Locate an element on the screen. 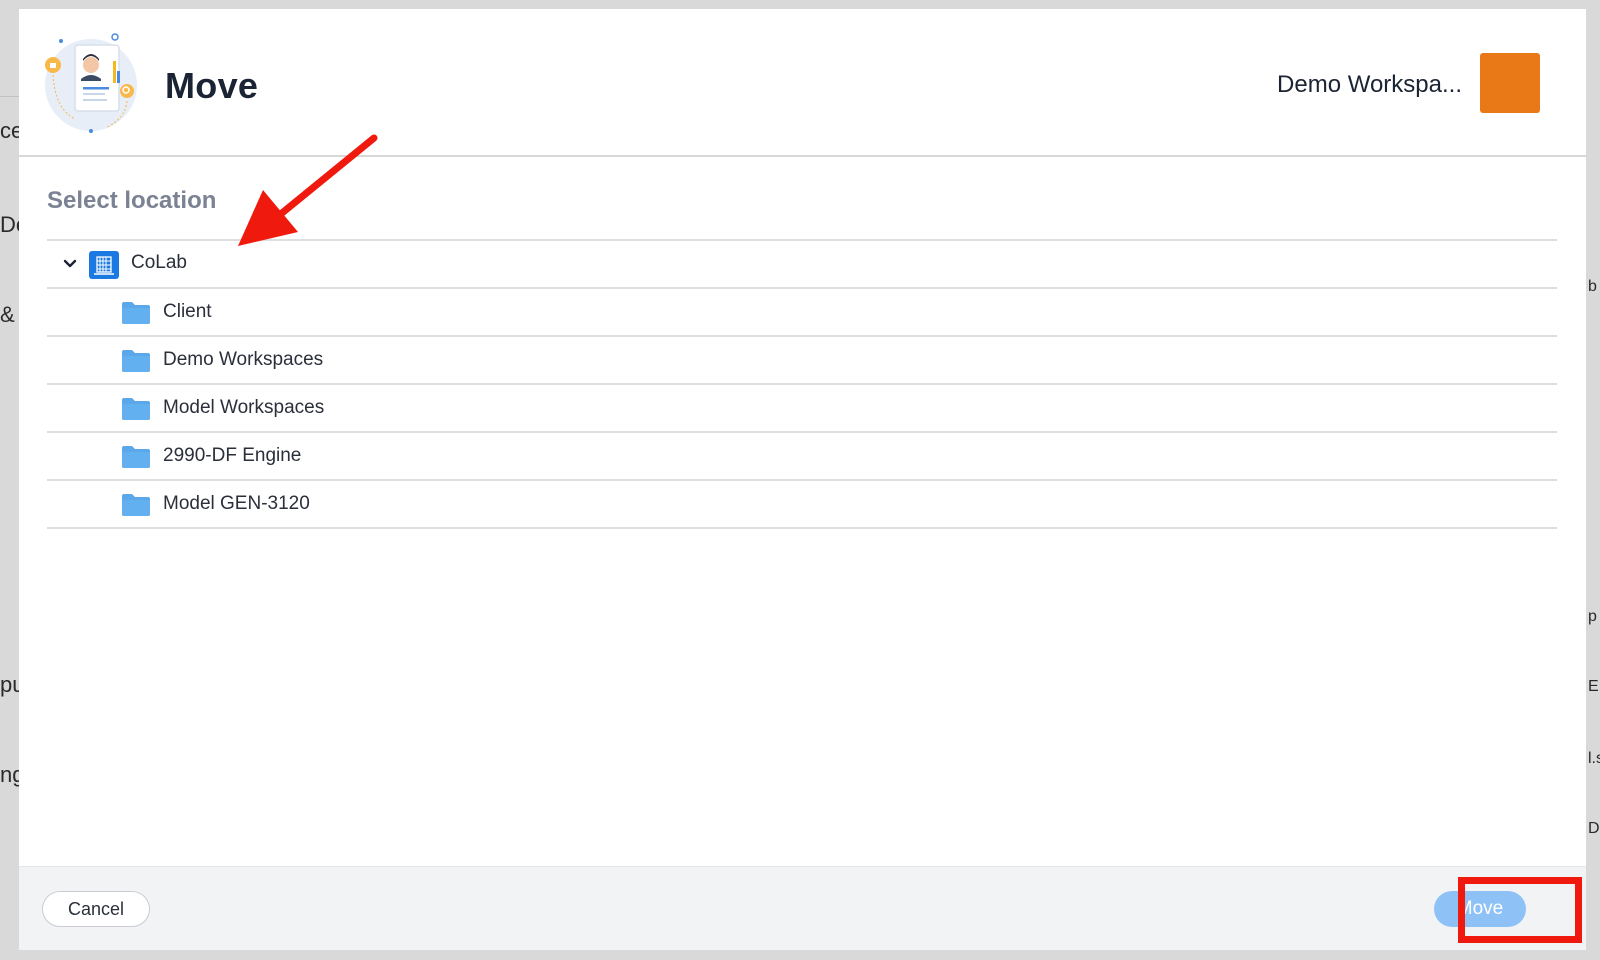 The width and height of the screenshot is (1600, 960). bg-divider is located at coordinates (9, 96).